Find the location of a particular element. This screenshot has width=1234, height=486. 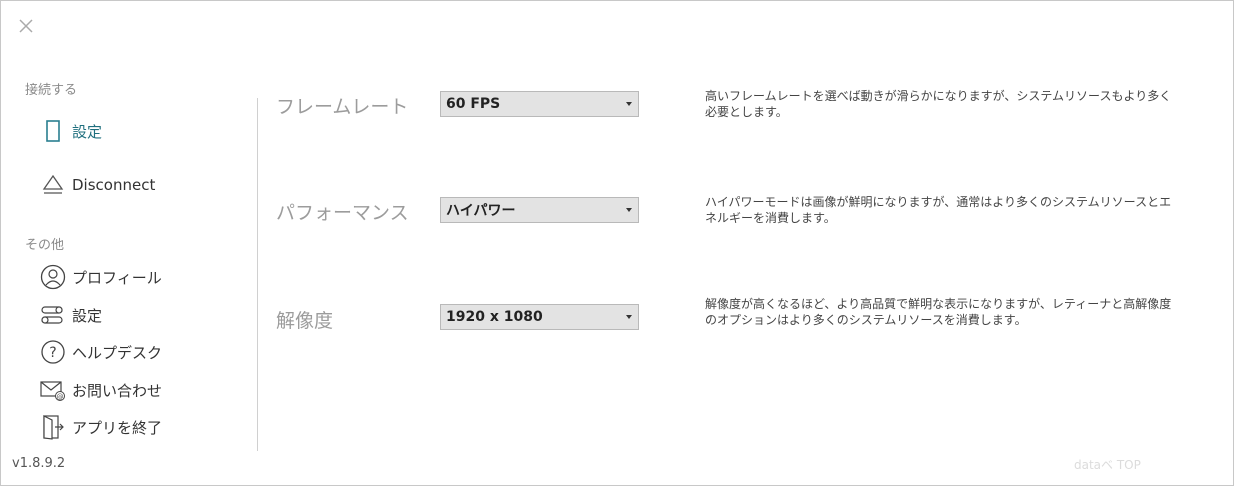

close-button is located at coordinates (26, 26).